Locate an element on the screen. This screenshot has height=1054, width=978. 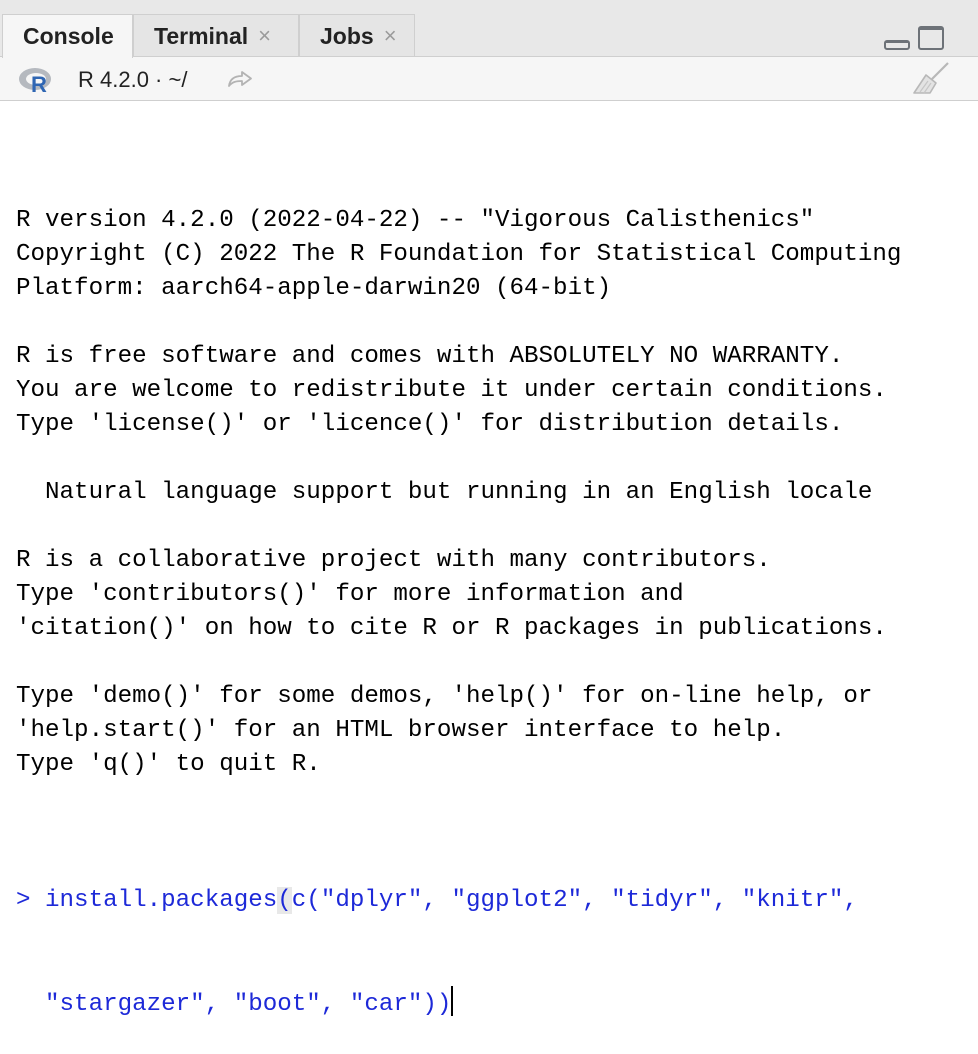
command-text: install.packages is located at coordinates (161, 900).